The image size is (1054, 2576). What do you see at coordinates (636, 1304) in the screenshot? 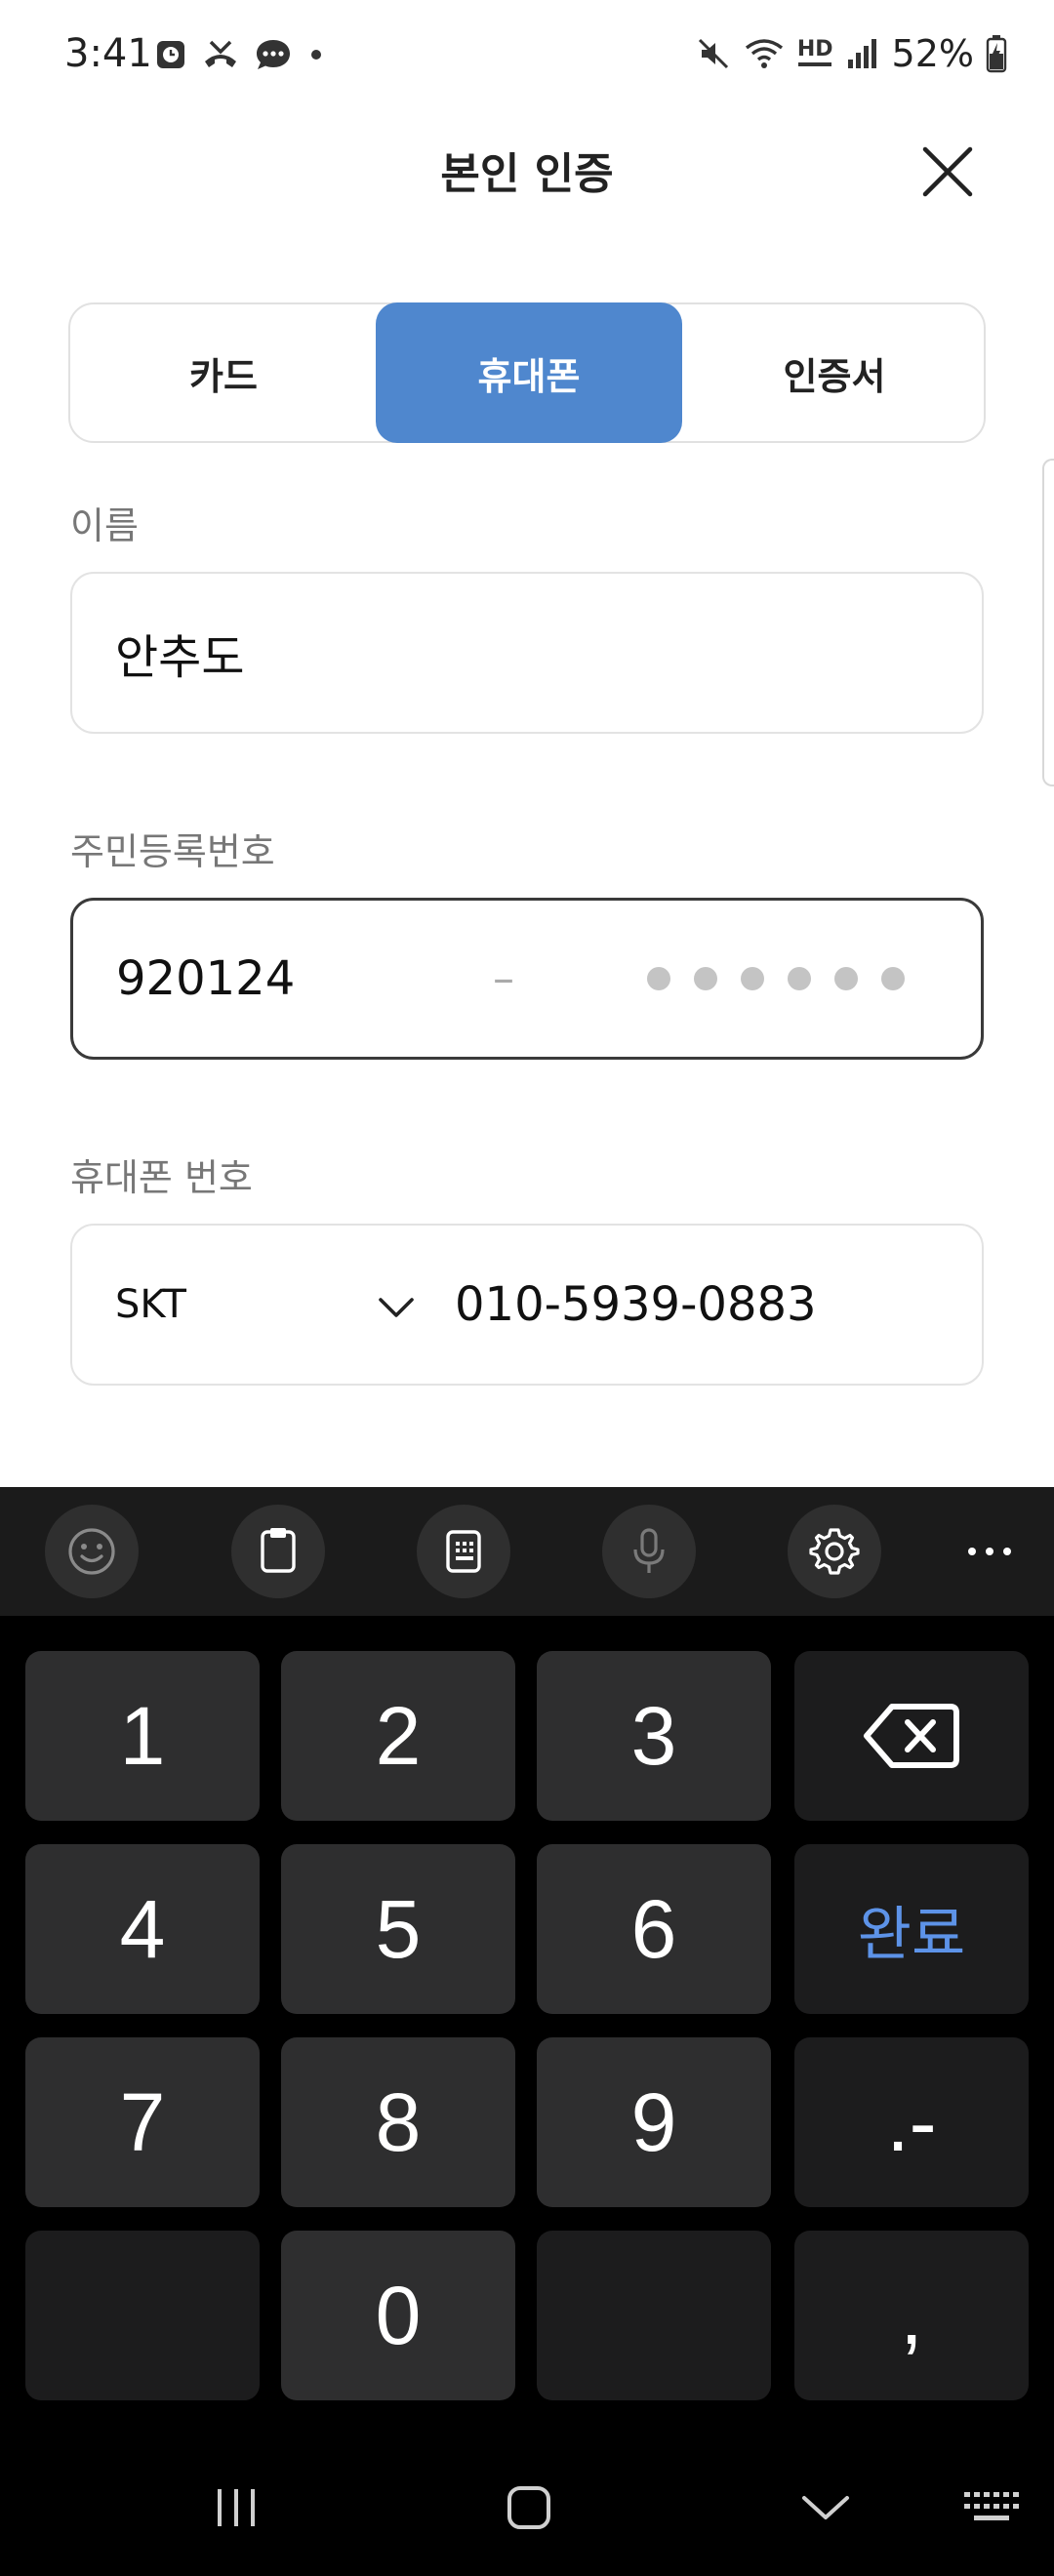
I see `phone-number-value: 010-5939-0883` at bounding box center [636, 1304].